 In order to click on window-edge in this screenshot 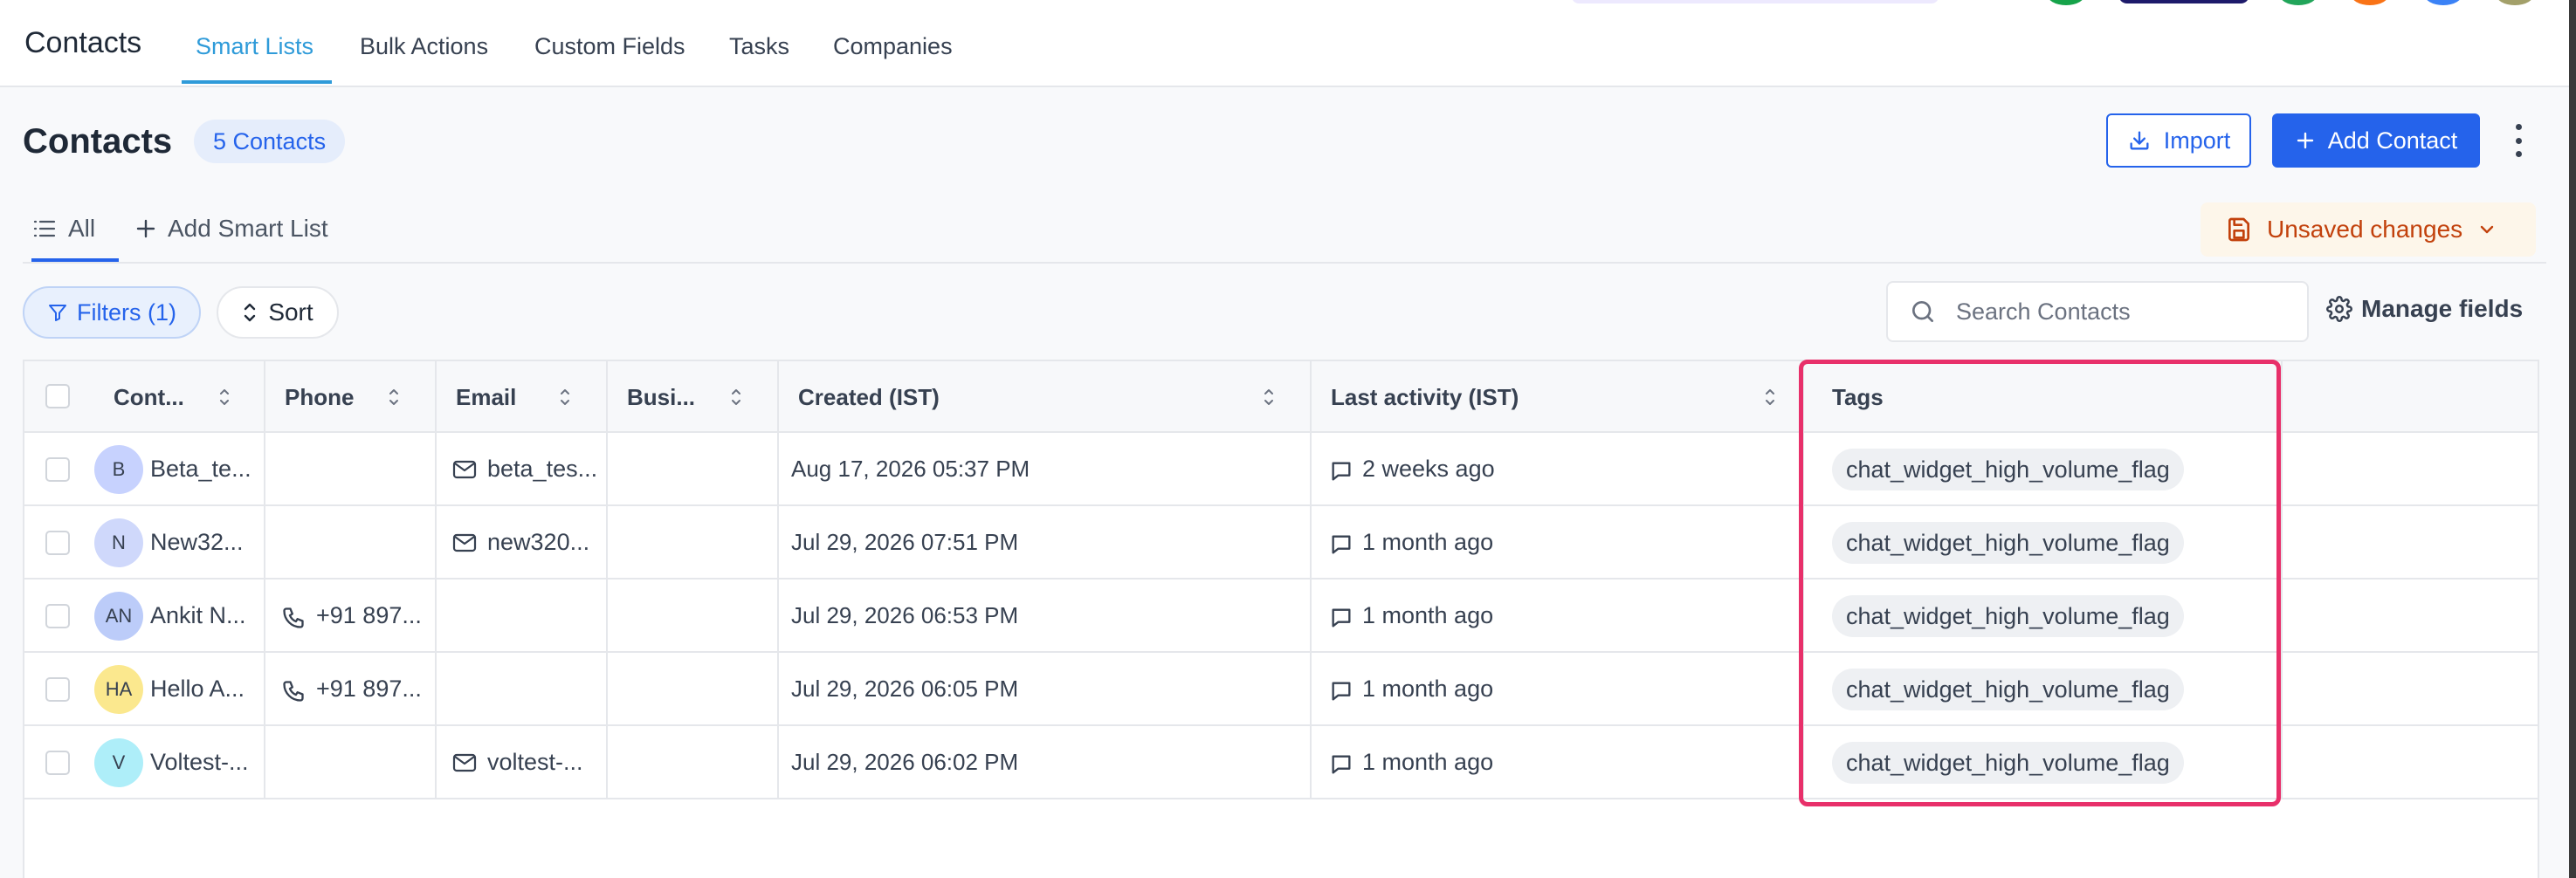, I will do `click(2572, 439)`.